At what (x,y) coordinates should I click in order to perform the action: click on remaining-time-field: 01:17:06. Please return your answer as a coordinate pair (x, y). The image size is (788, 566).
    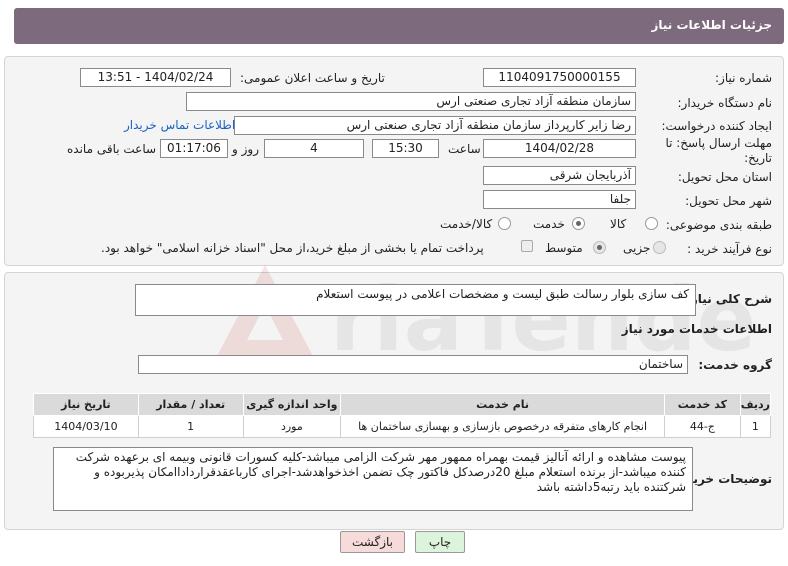
    Looking at the image, I should click on (194, 148).